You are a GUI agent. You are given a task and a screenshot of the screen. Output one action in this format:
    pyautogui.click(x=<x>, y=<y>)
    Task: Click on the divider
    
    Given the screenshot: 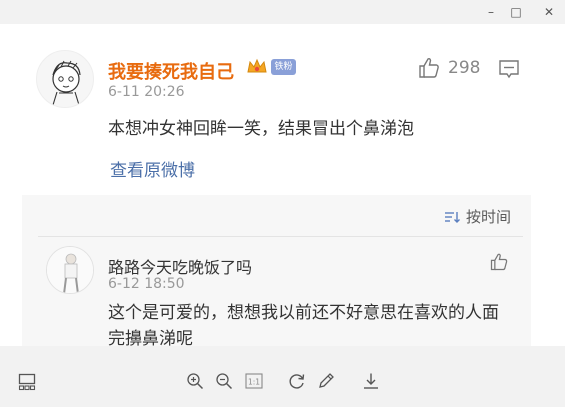 What is the action you would take?
    pyautogui.click(x=280, y=236)
    